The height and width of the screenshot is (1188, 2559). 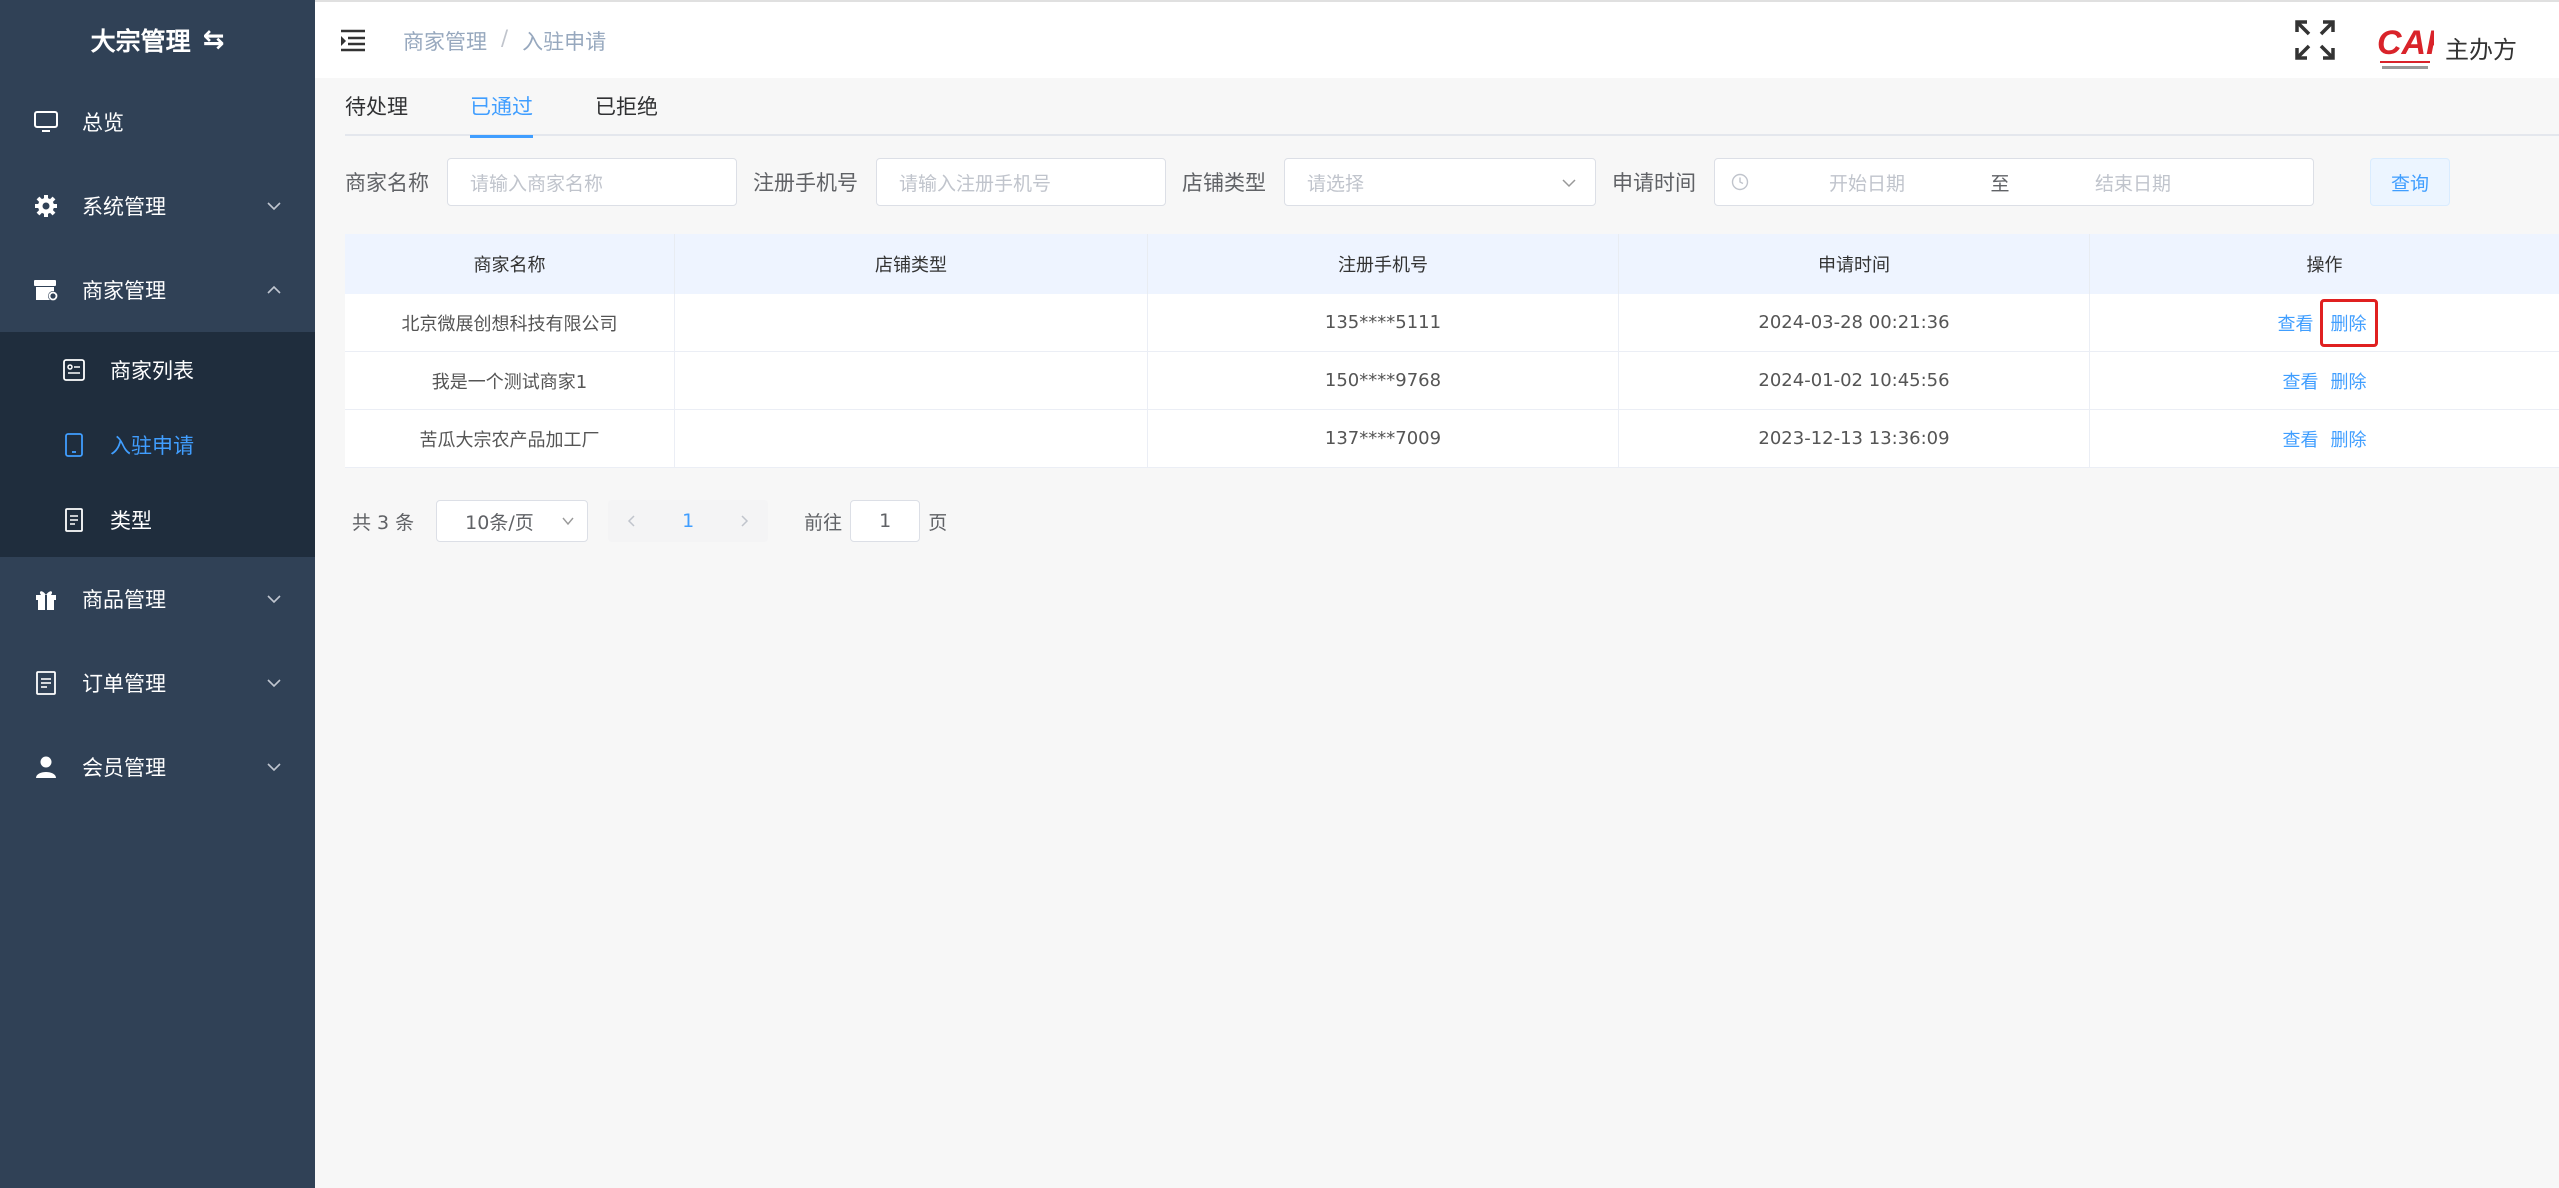 I want to click on cell-merchant-name: 我是一个测试商家1, so click(x=510, y=380).